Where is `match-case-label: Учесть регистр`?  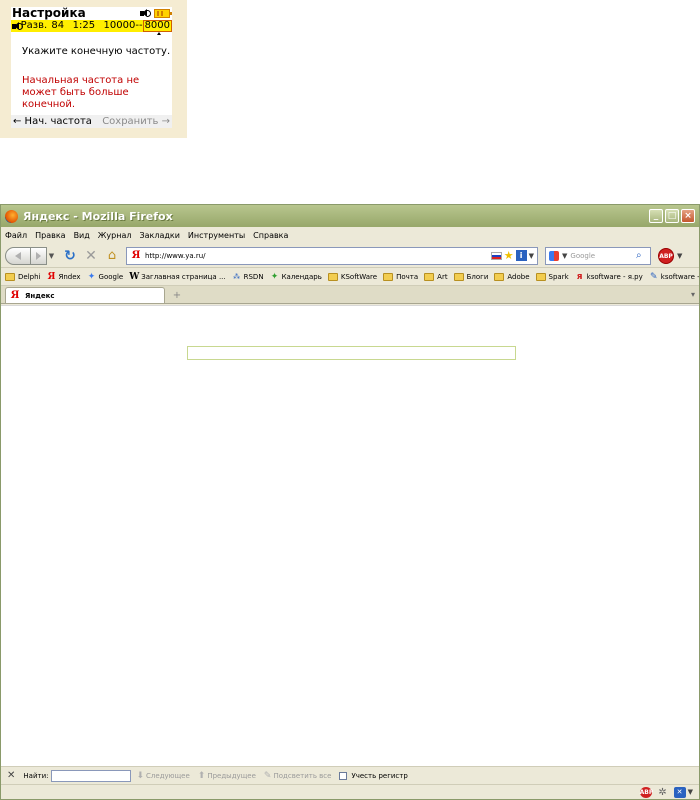 match-case-label: Учесть регистр is located at coordinates (379, 775).